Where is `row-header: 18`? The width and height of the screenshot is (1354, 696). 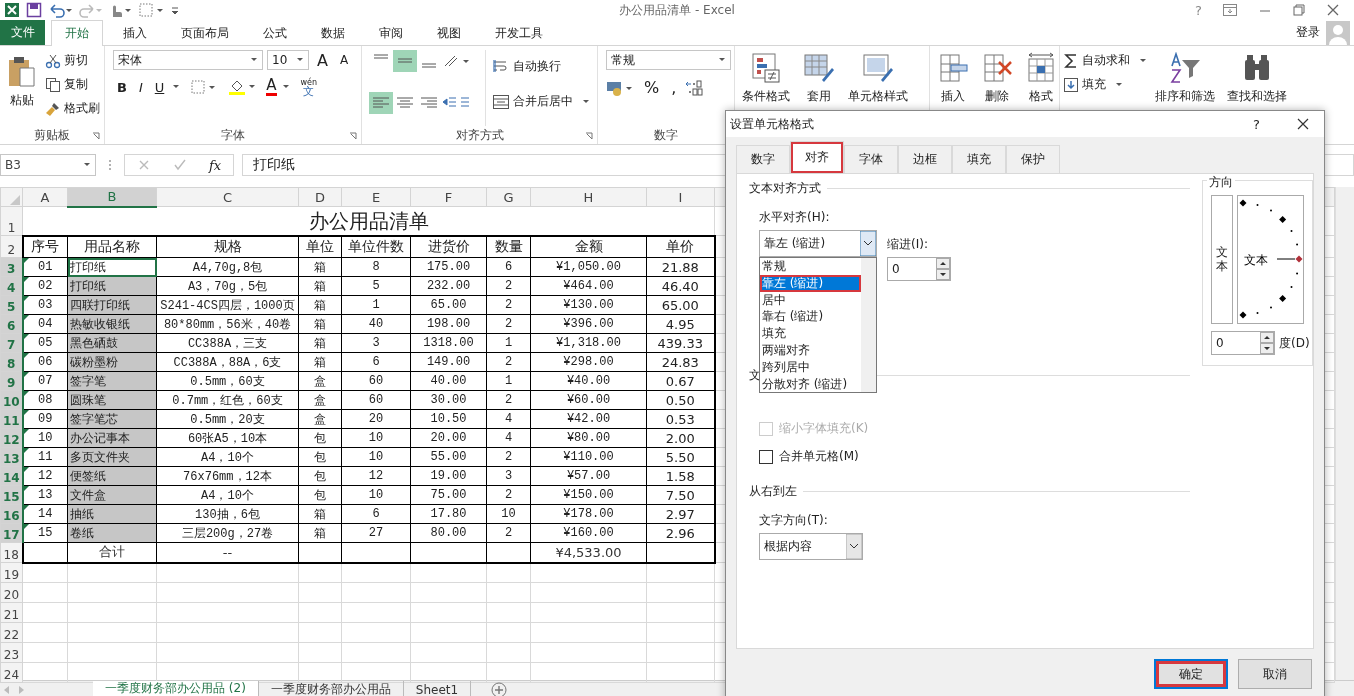
row-header: 18 is located at coordinates (11, 552).